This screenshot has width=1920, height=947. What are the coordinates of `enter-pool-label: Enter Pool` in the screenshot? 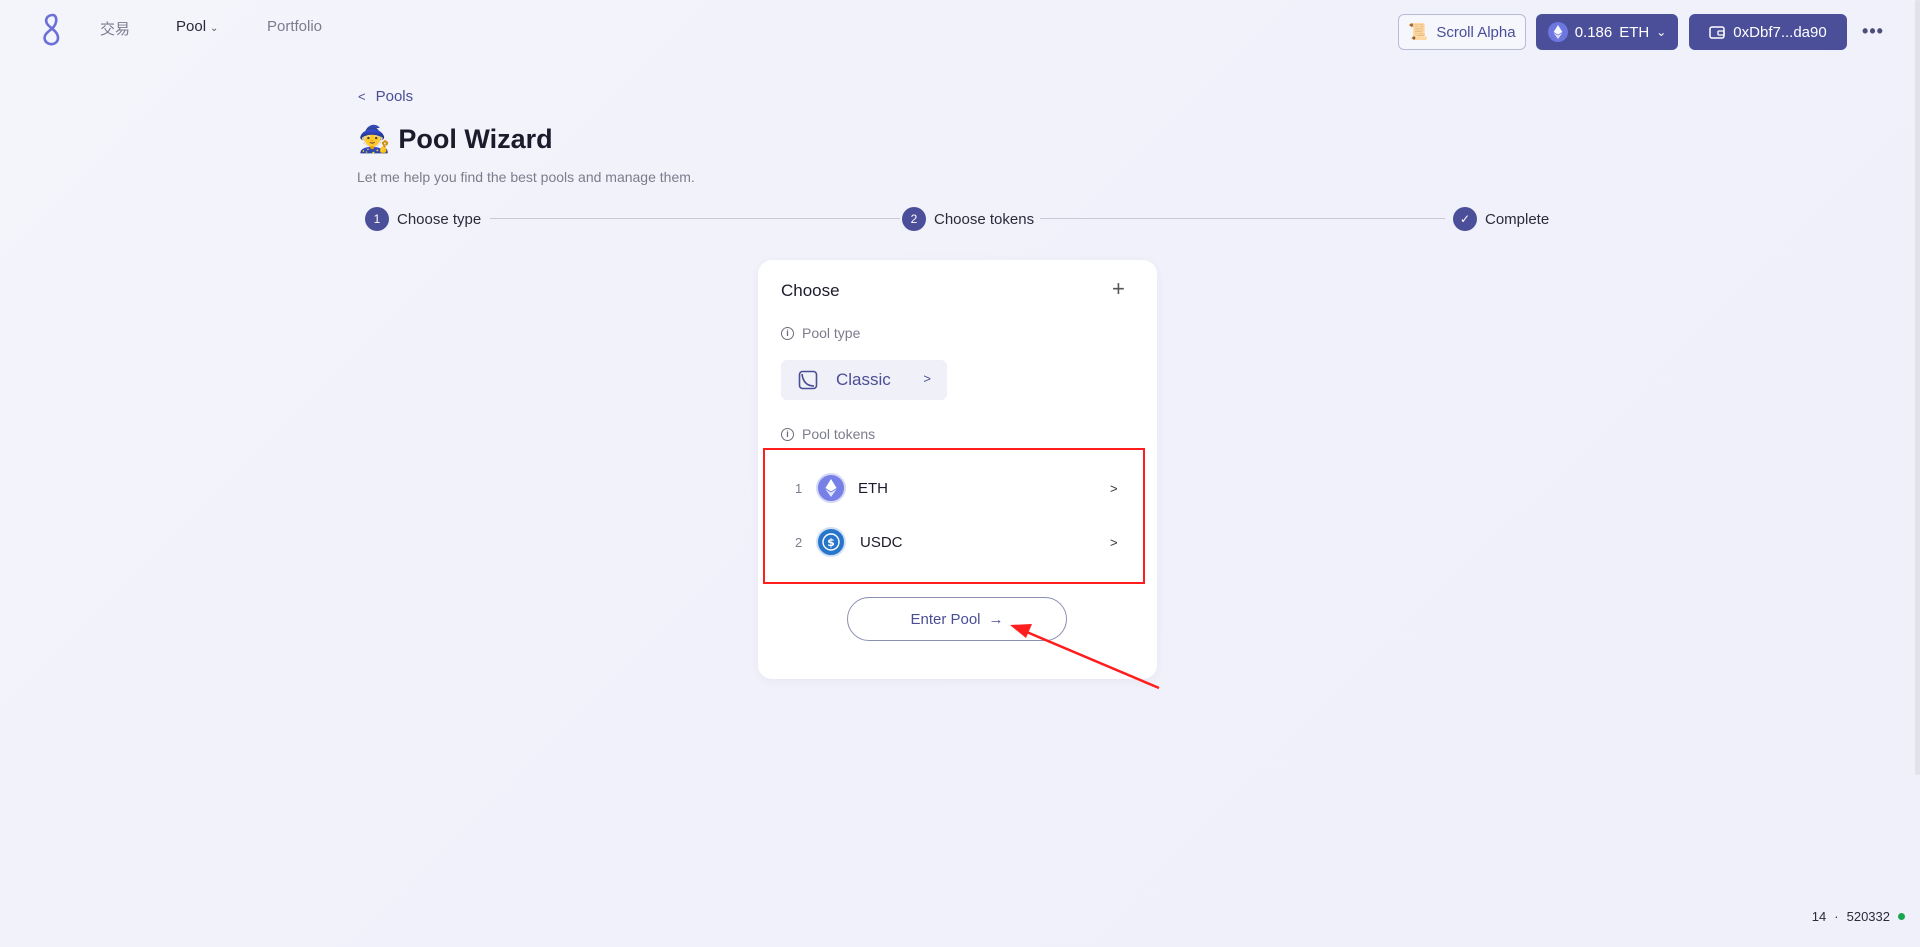 It's located at (945, 619).